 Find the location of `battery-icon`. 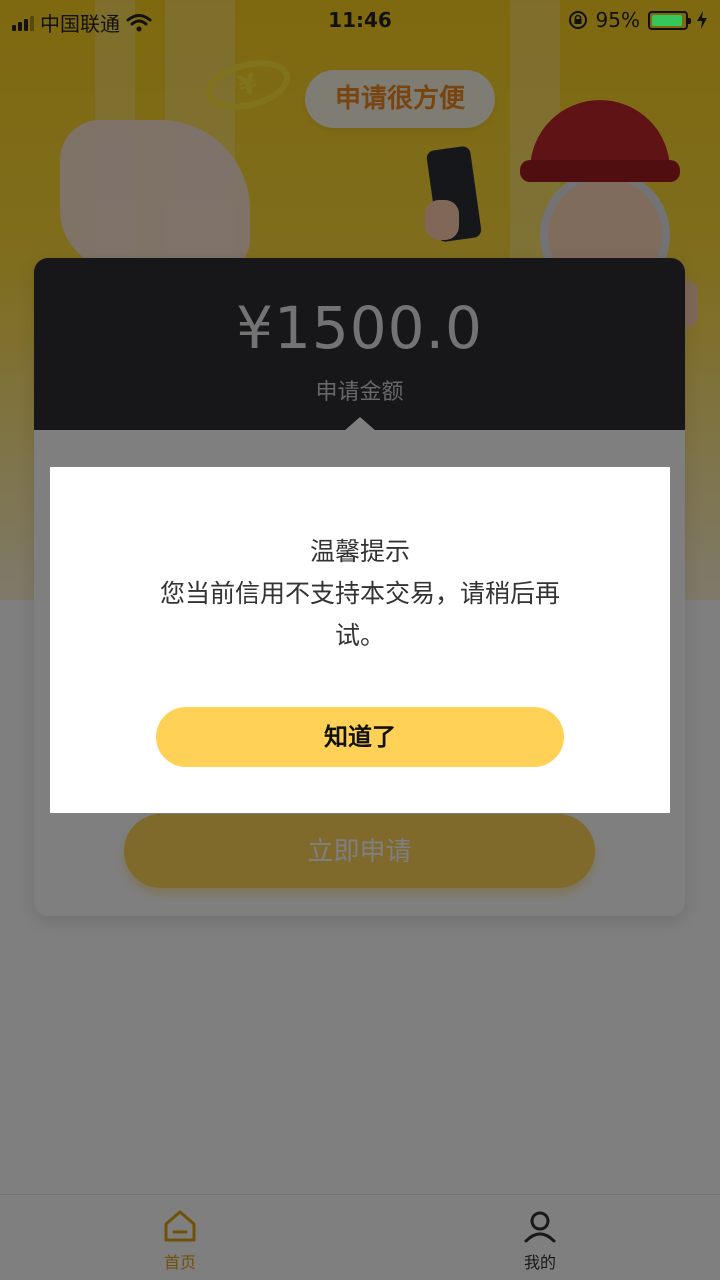

battery-icon is located at coordinates (669, 20).